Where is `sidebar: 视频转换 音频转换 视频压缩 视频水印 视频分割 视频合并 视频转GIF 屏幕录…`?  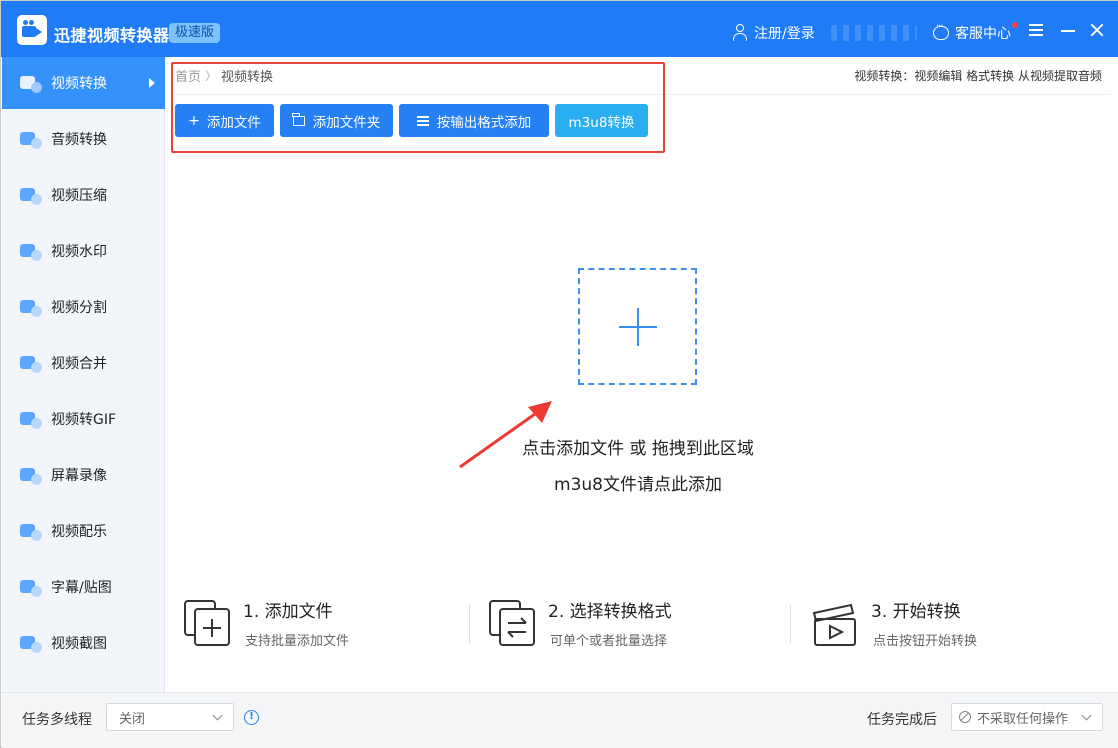 sidebar: 视频转换 音频转换 视频压缩 视频水印 视频分割 视频合并 视频转GIF 屏幕录… is located at coordinates (83, 374).